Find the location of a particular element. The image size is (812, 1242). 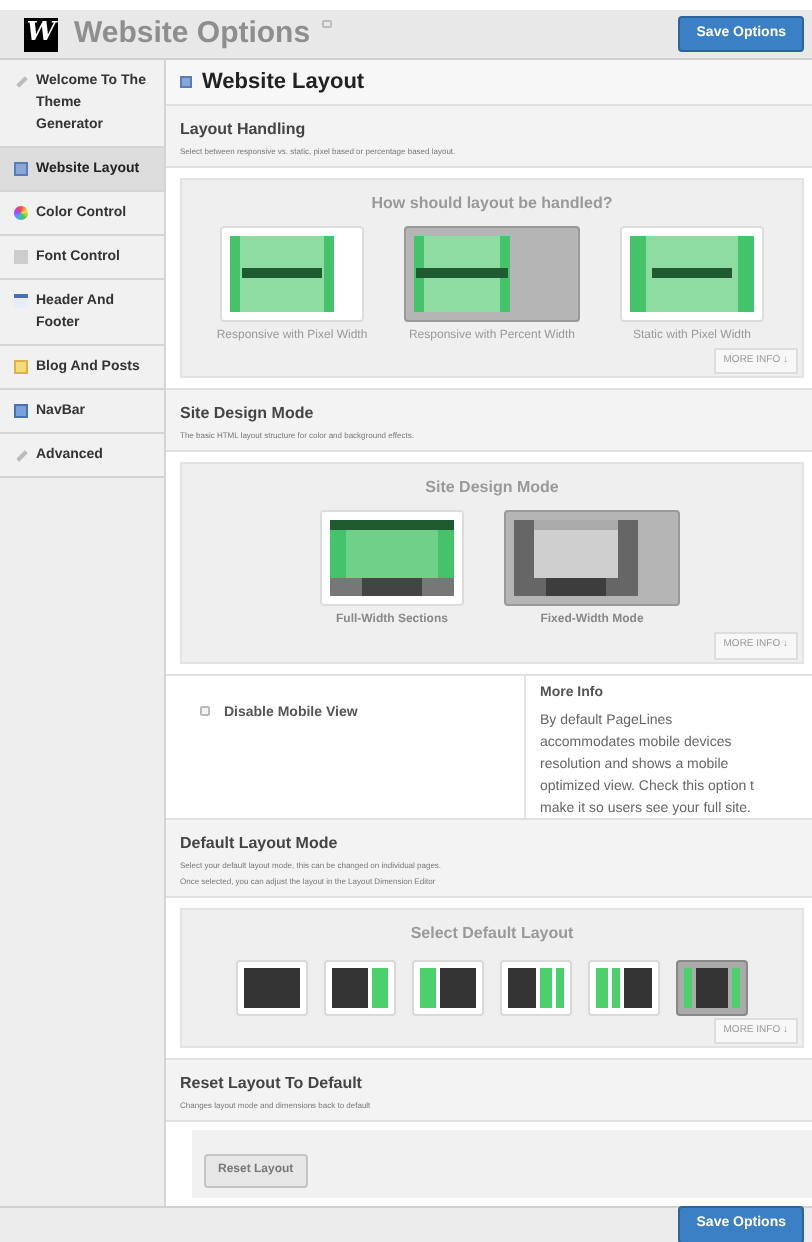

panel-title: Select Default Layout is located at coordinates (492, 933).